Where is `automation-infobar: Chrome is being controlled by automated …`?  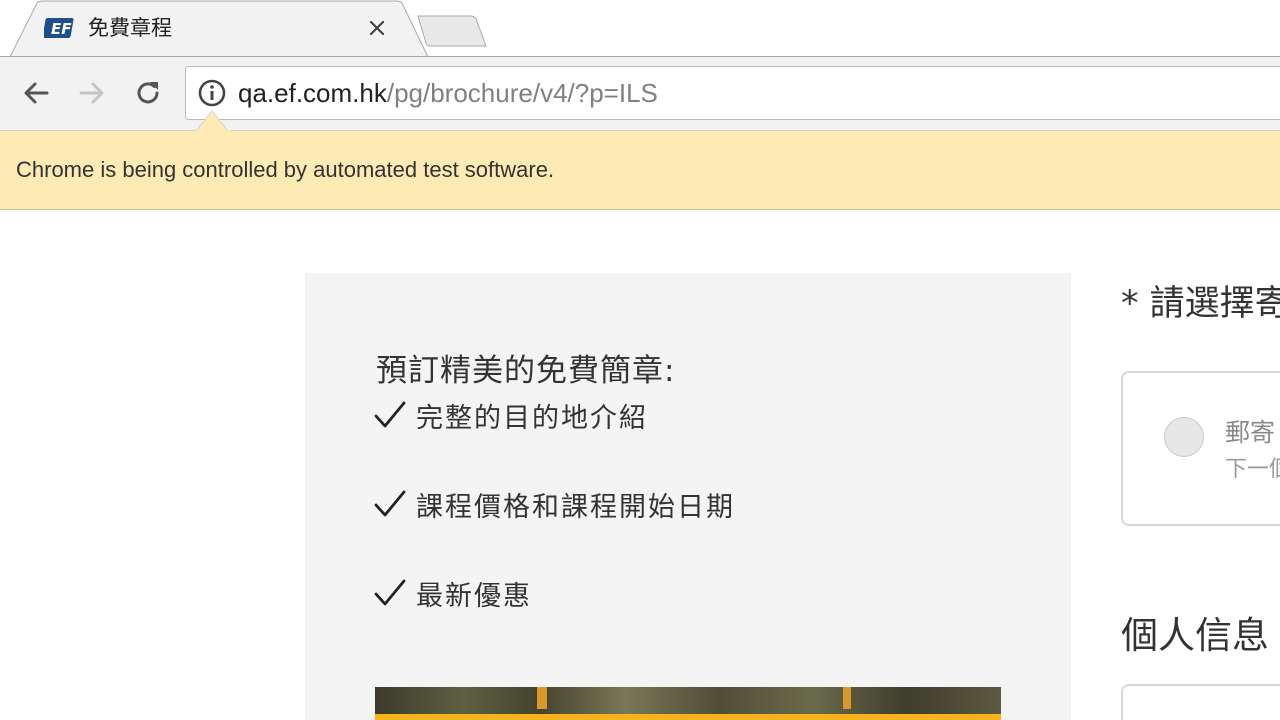
automation-infobar: Chrome is being controlled by automated … is located at coordinates (640, 170).